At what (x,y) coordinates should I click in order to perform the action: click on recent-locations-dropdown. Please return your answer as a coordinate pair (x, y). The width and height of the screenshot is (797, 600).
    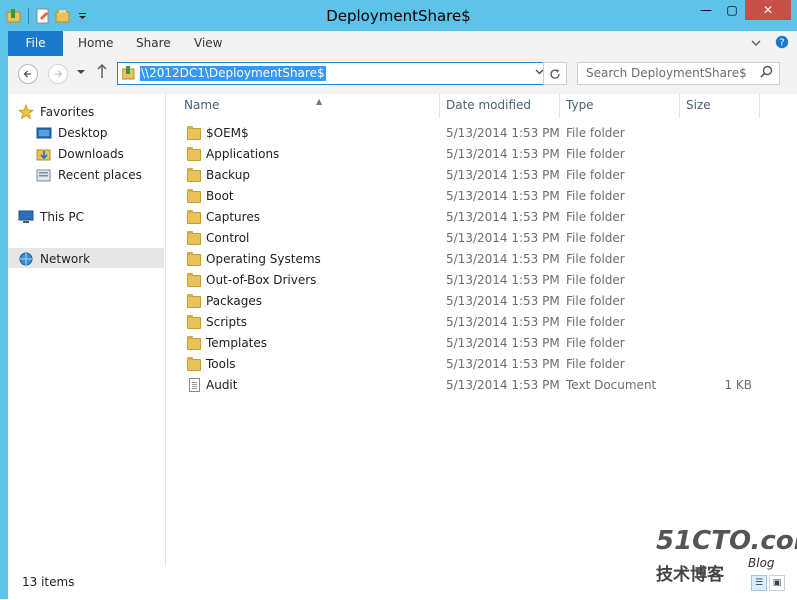
    Looking at the image, I should click on (81, 74).